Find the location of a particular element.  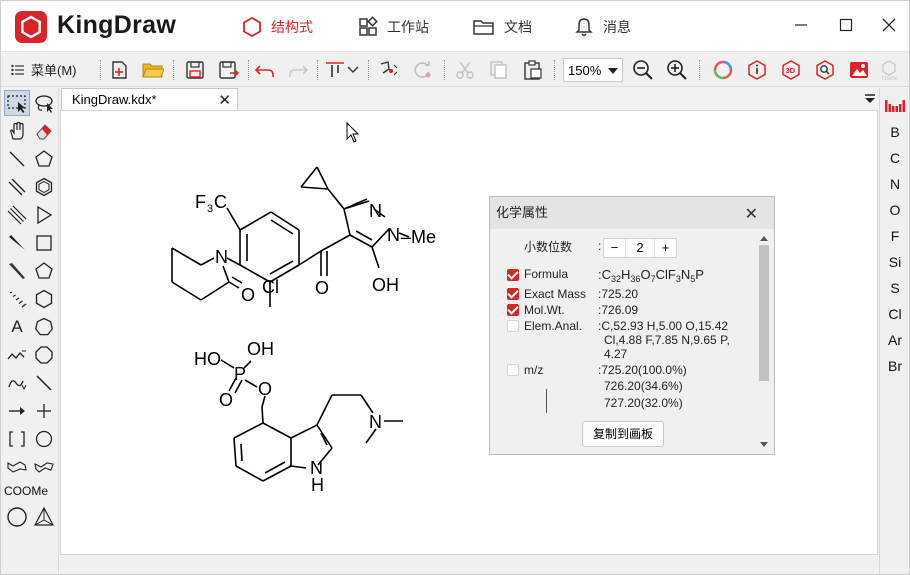

element-b-button: B is located at coordinates (895, 132).